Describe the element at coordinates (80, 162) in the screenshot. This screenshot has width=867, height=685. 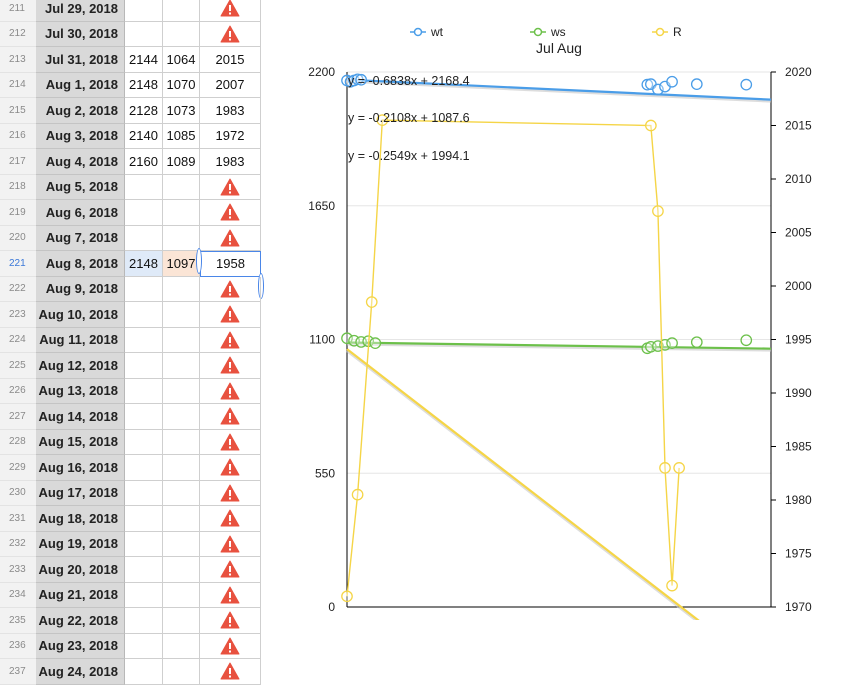
I see `date-cell: Aug 4, 2018` at that location.